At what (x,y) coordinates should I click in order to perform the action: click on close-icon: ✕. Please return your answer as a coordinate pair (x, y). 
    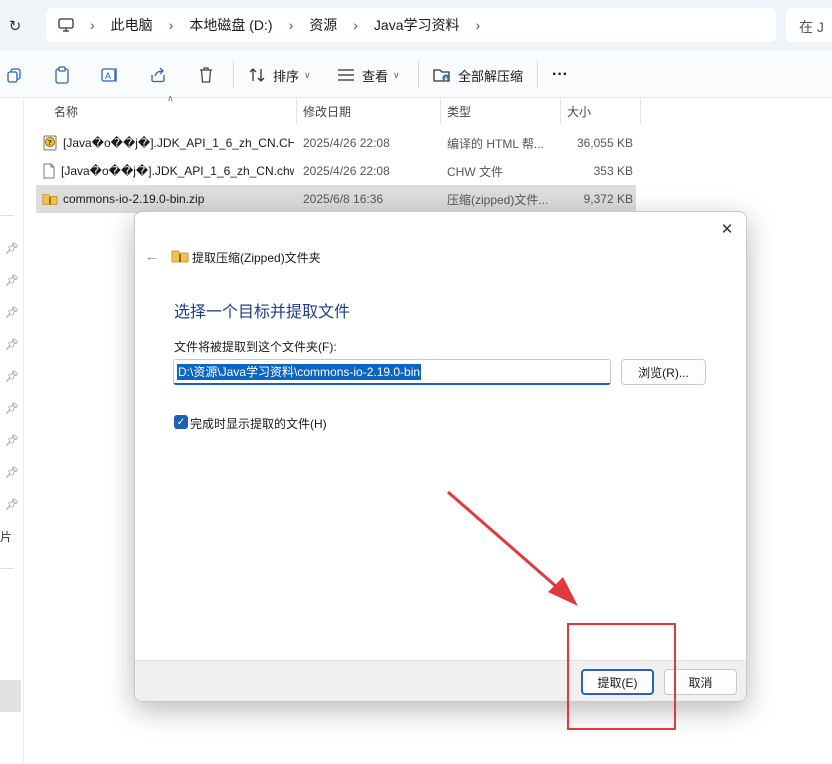
    Looking at the image, I should click on (727, 229).